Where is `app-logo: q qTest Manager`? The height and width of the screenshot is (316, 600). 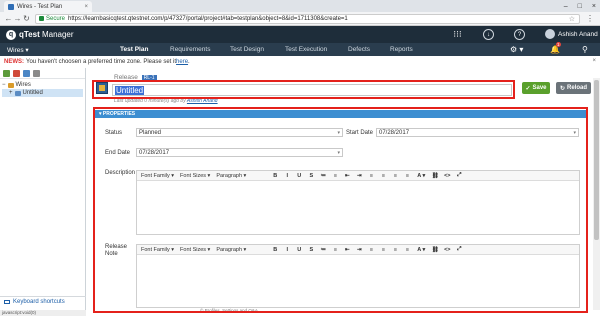
app-logo: q qTest Manager is located at coordinates (40, 34).